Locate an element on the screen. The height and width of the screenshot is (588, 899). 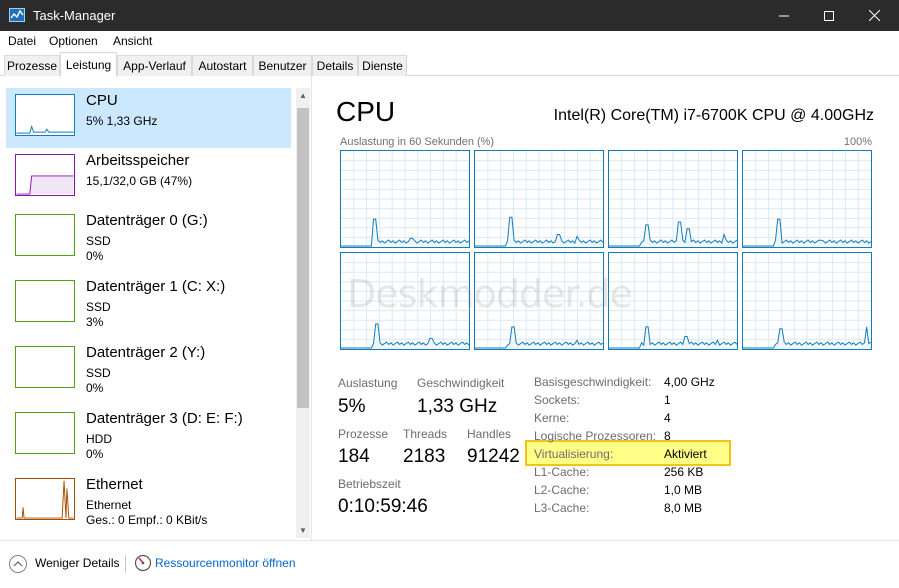
disk-3-sparkline is located at coordinates (45, 433).